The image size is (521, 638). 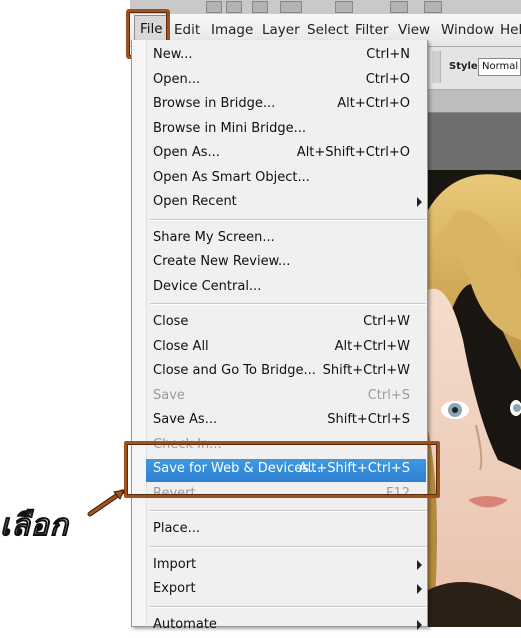 What do you see at coordinates (286, 56) in the screenshot?
I see `menu-item-new: New... Ctrl+N` at bounding box center [286, 56].